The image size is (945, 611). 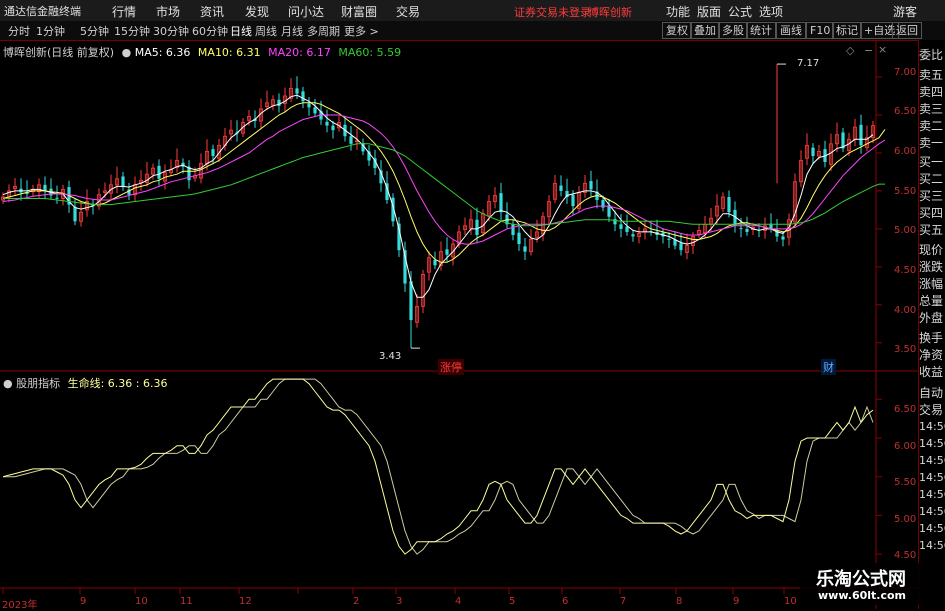 I want to click on x-tick: 9, so click(x=736, y=601).